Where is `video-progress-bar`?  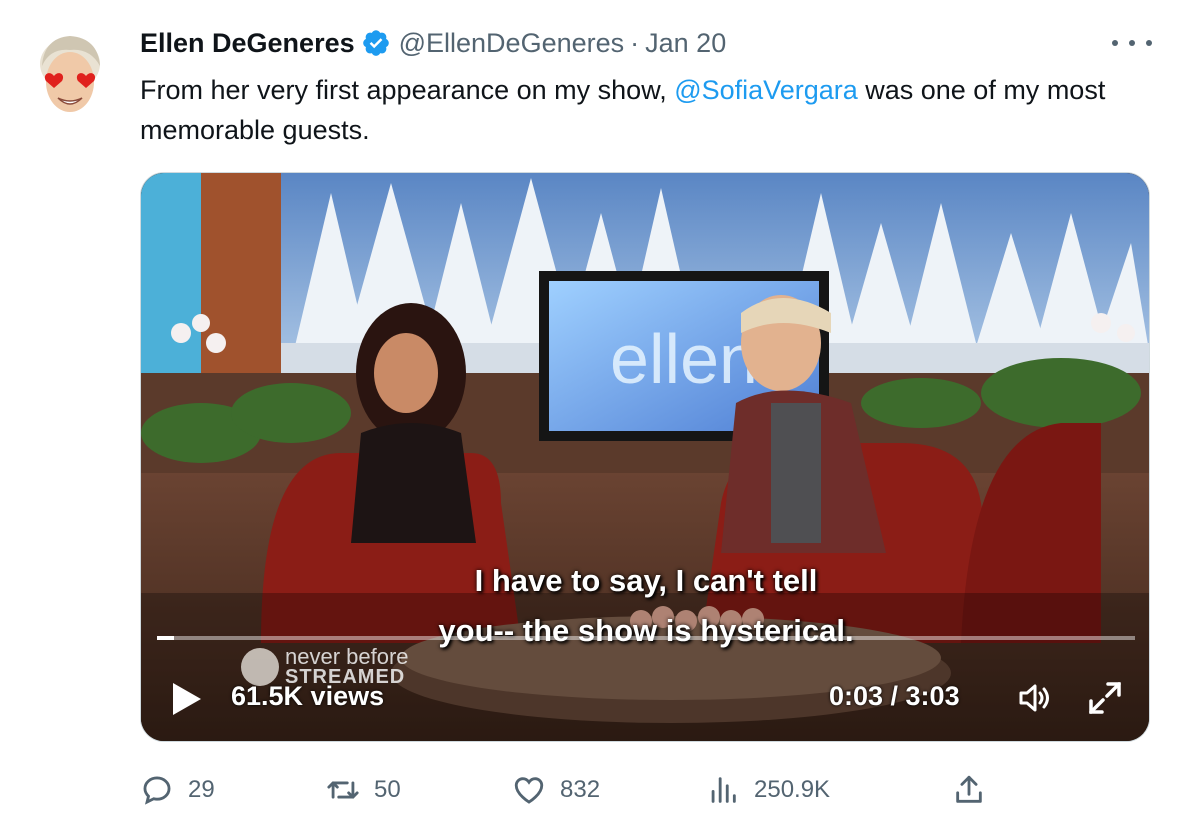
video-progress-bar is located at coordinates (646, 638).